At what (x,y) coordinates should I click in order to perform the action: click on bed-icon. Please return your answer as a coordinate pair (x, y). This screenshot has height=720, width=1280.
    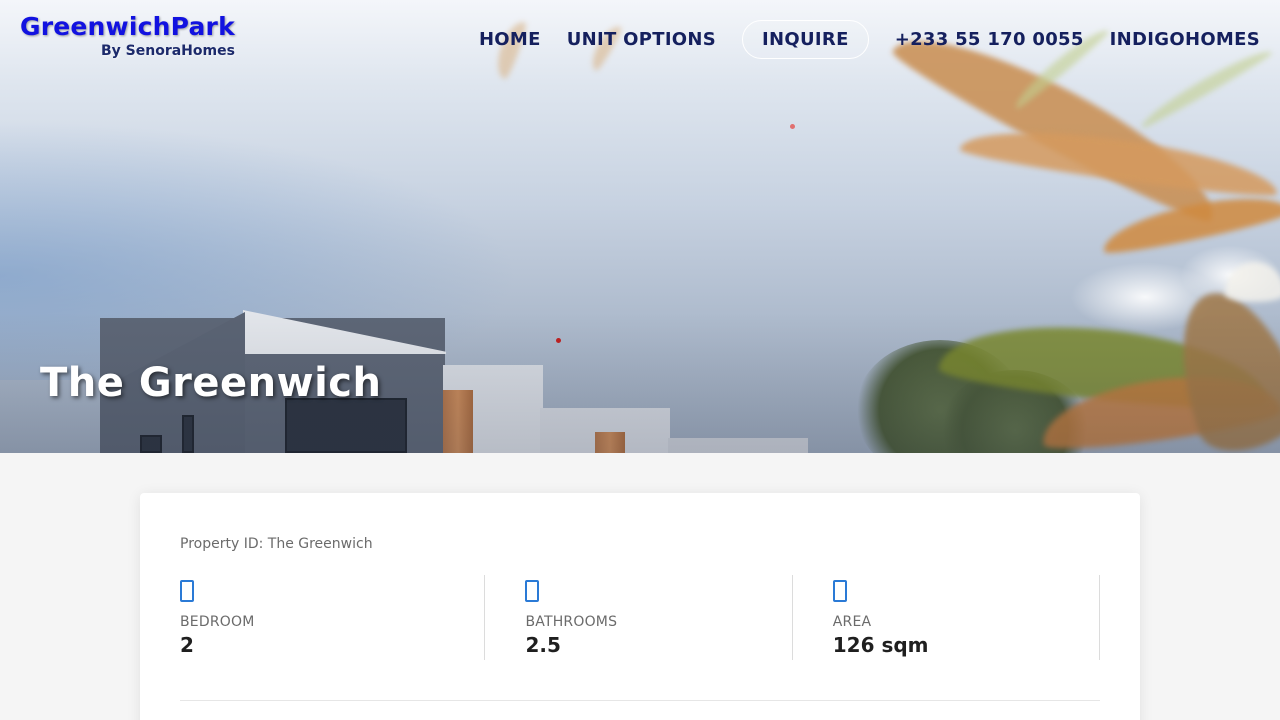
    Looking at the image, I should click on (187, 591).